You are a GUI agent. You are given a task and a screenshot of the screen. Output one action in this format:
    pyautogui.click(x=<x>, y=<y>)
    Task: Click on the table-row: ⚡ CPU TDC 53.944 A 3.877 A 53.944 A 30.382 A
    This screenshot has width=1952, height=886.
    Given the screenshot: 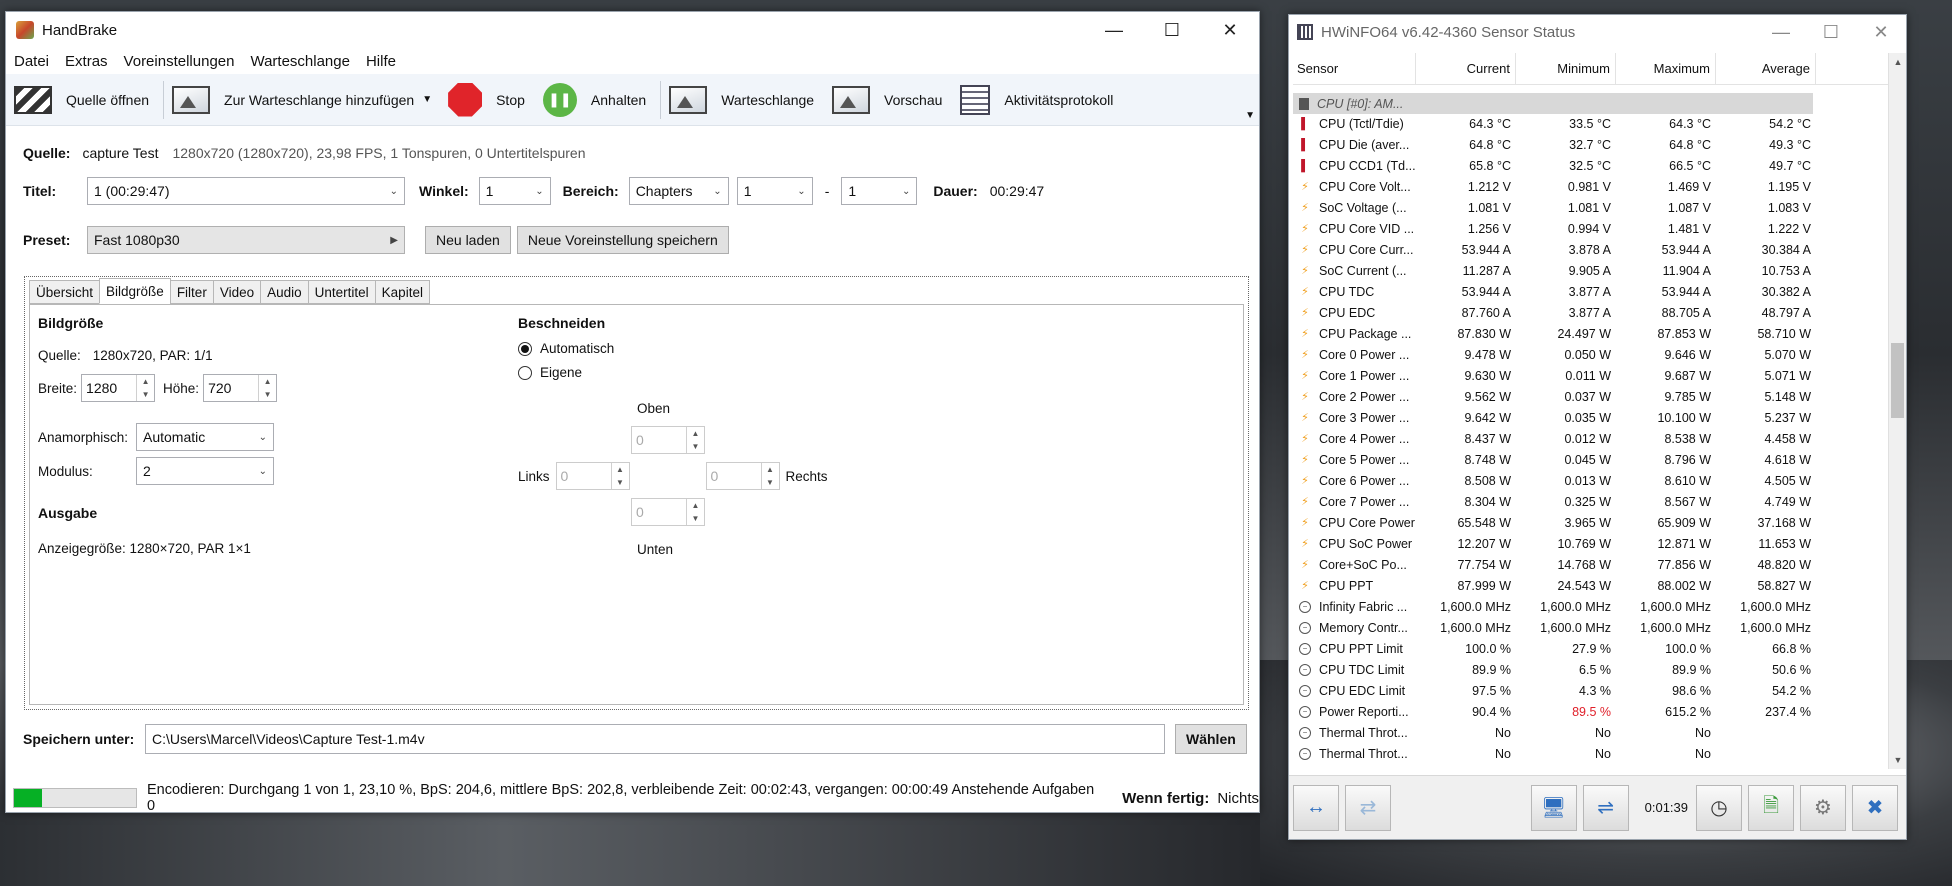 What is the action you would take?
    pyautogui.click(x=1554, y=291)
    